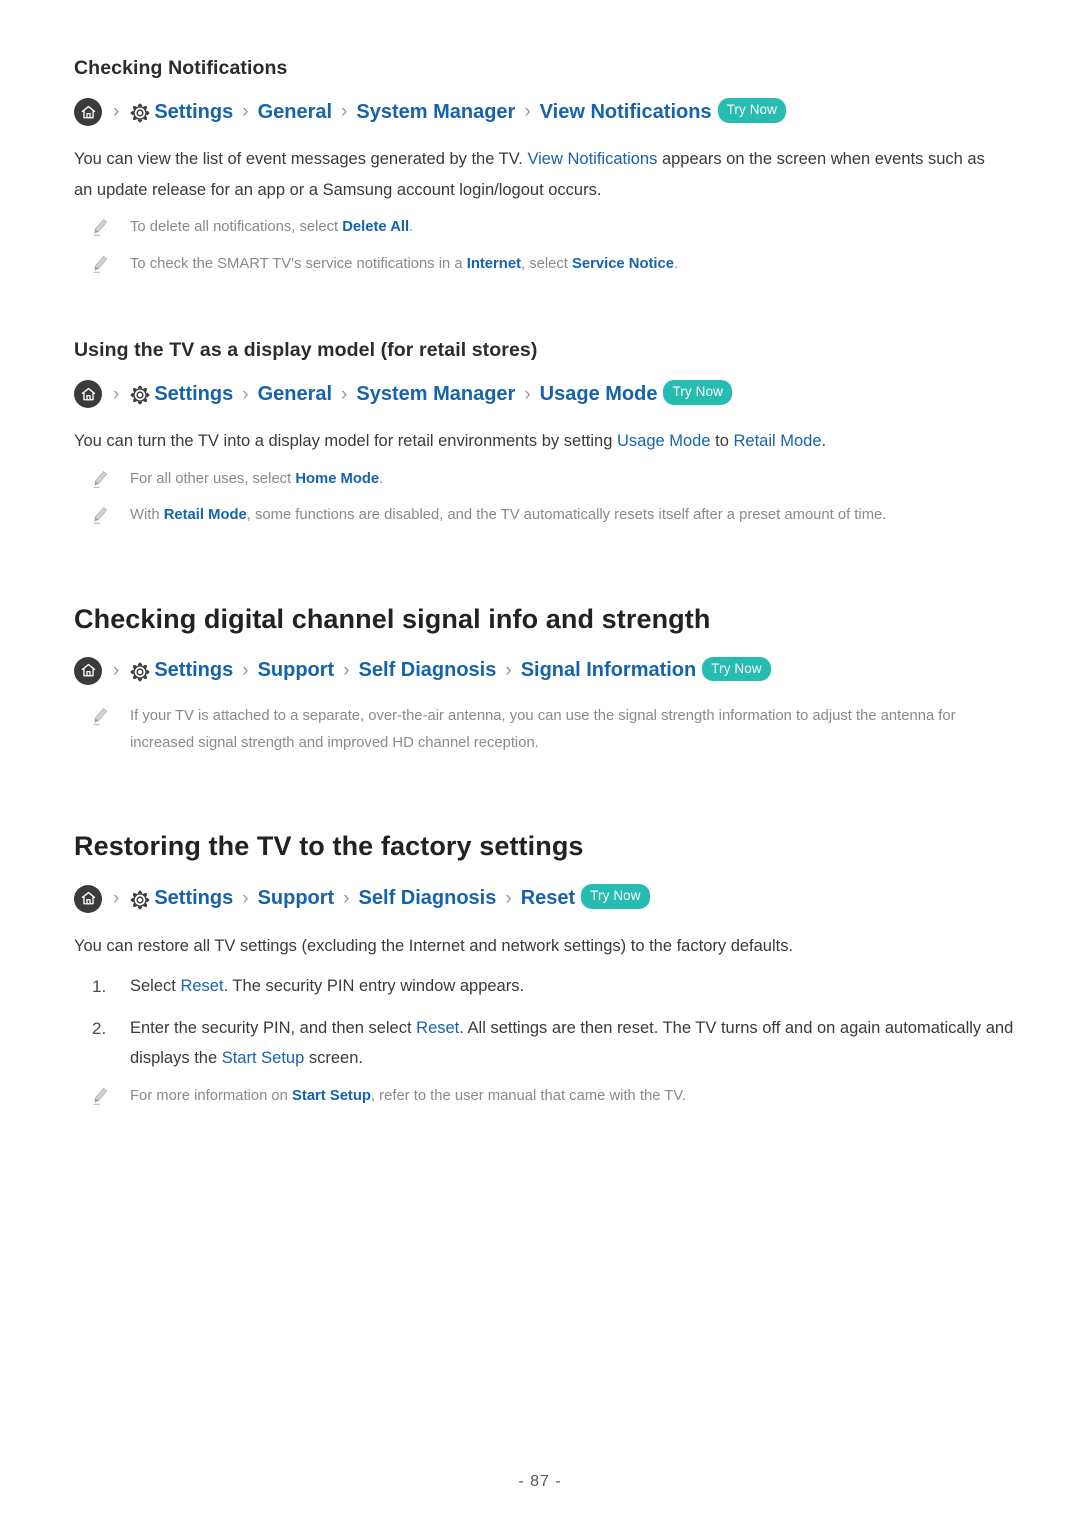 This screenshot has height=1527, width=1080. I want to click on inline-link-usage-mode: Usage Mode, so click(664, 441).